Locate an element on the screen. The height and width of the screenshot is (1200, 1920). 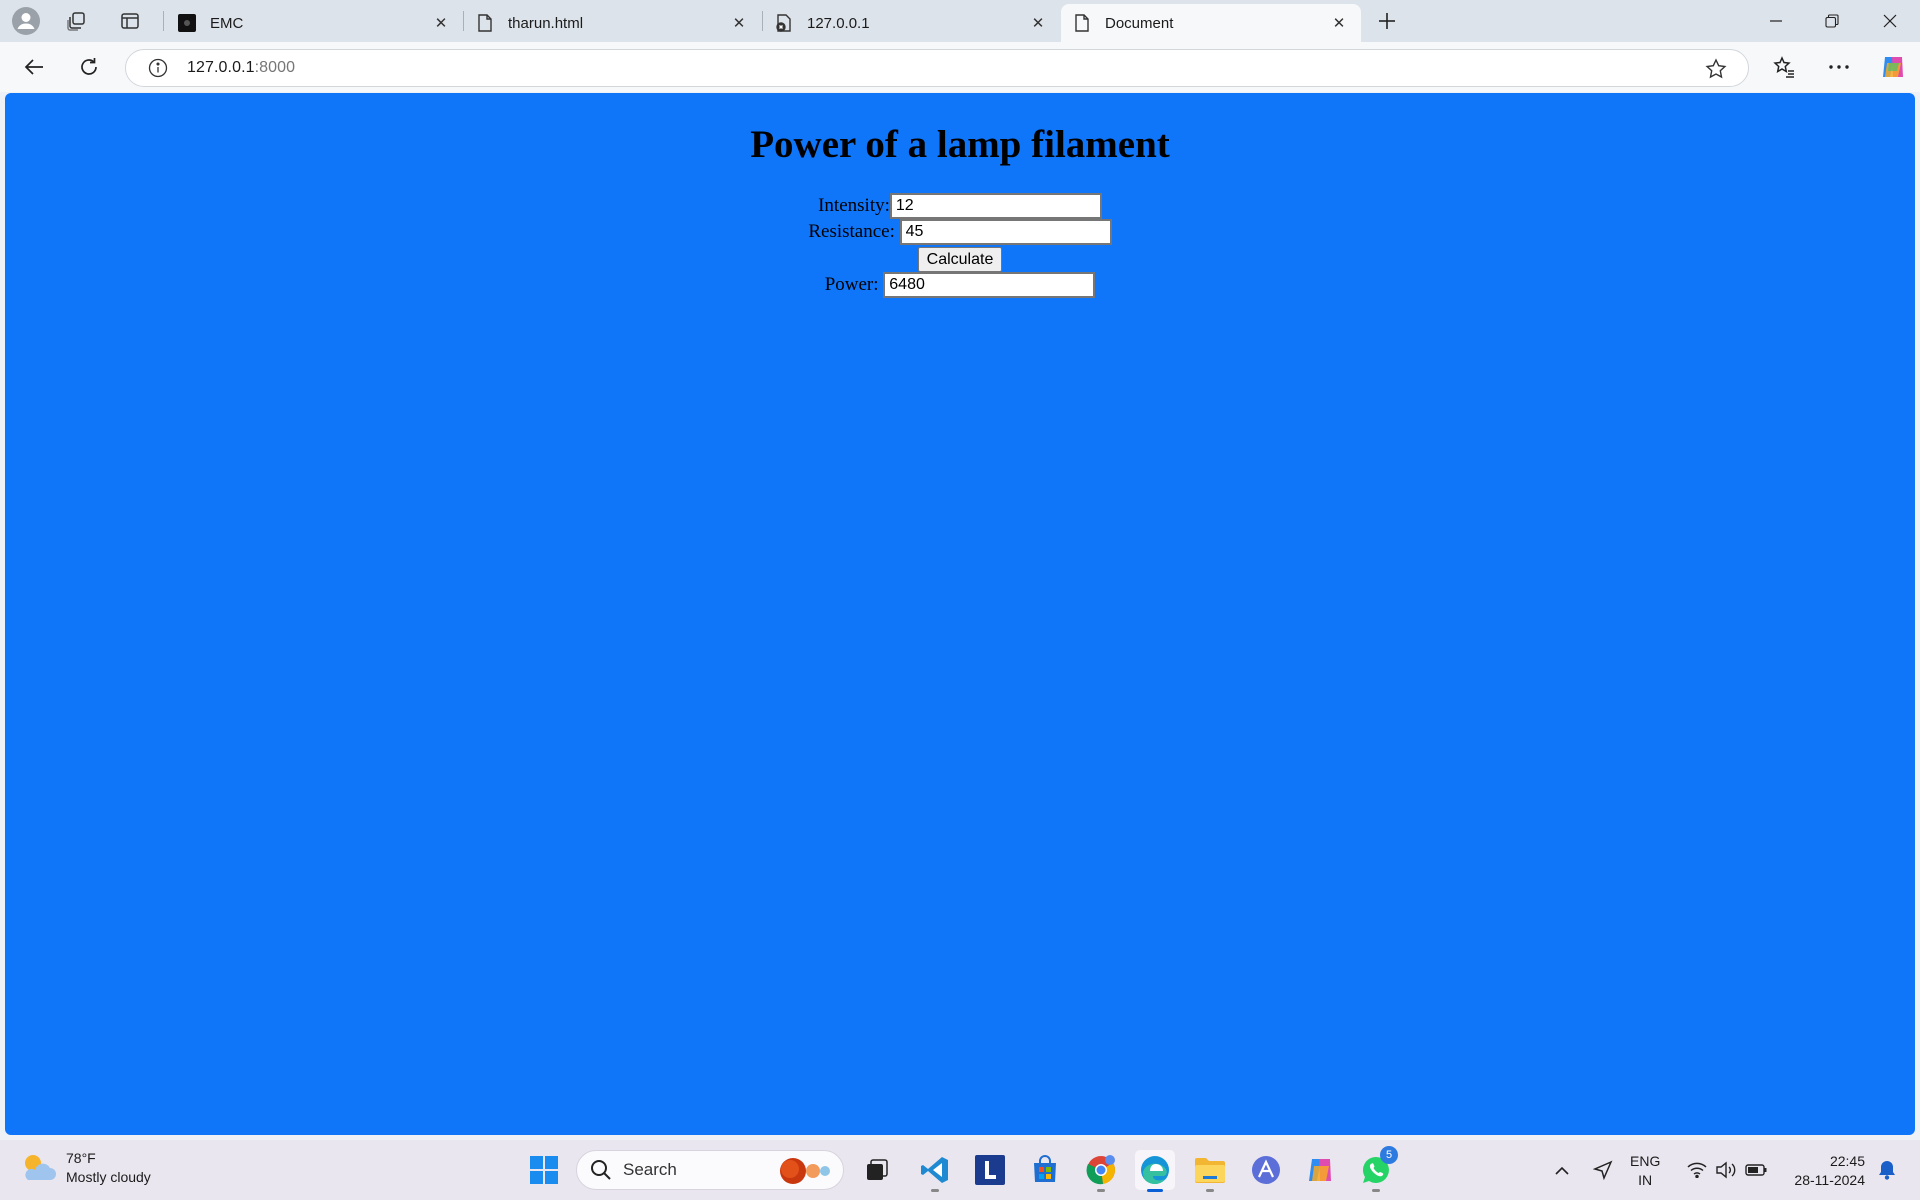
taskbar-copilot is located at coordinates (1320, 1170).